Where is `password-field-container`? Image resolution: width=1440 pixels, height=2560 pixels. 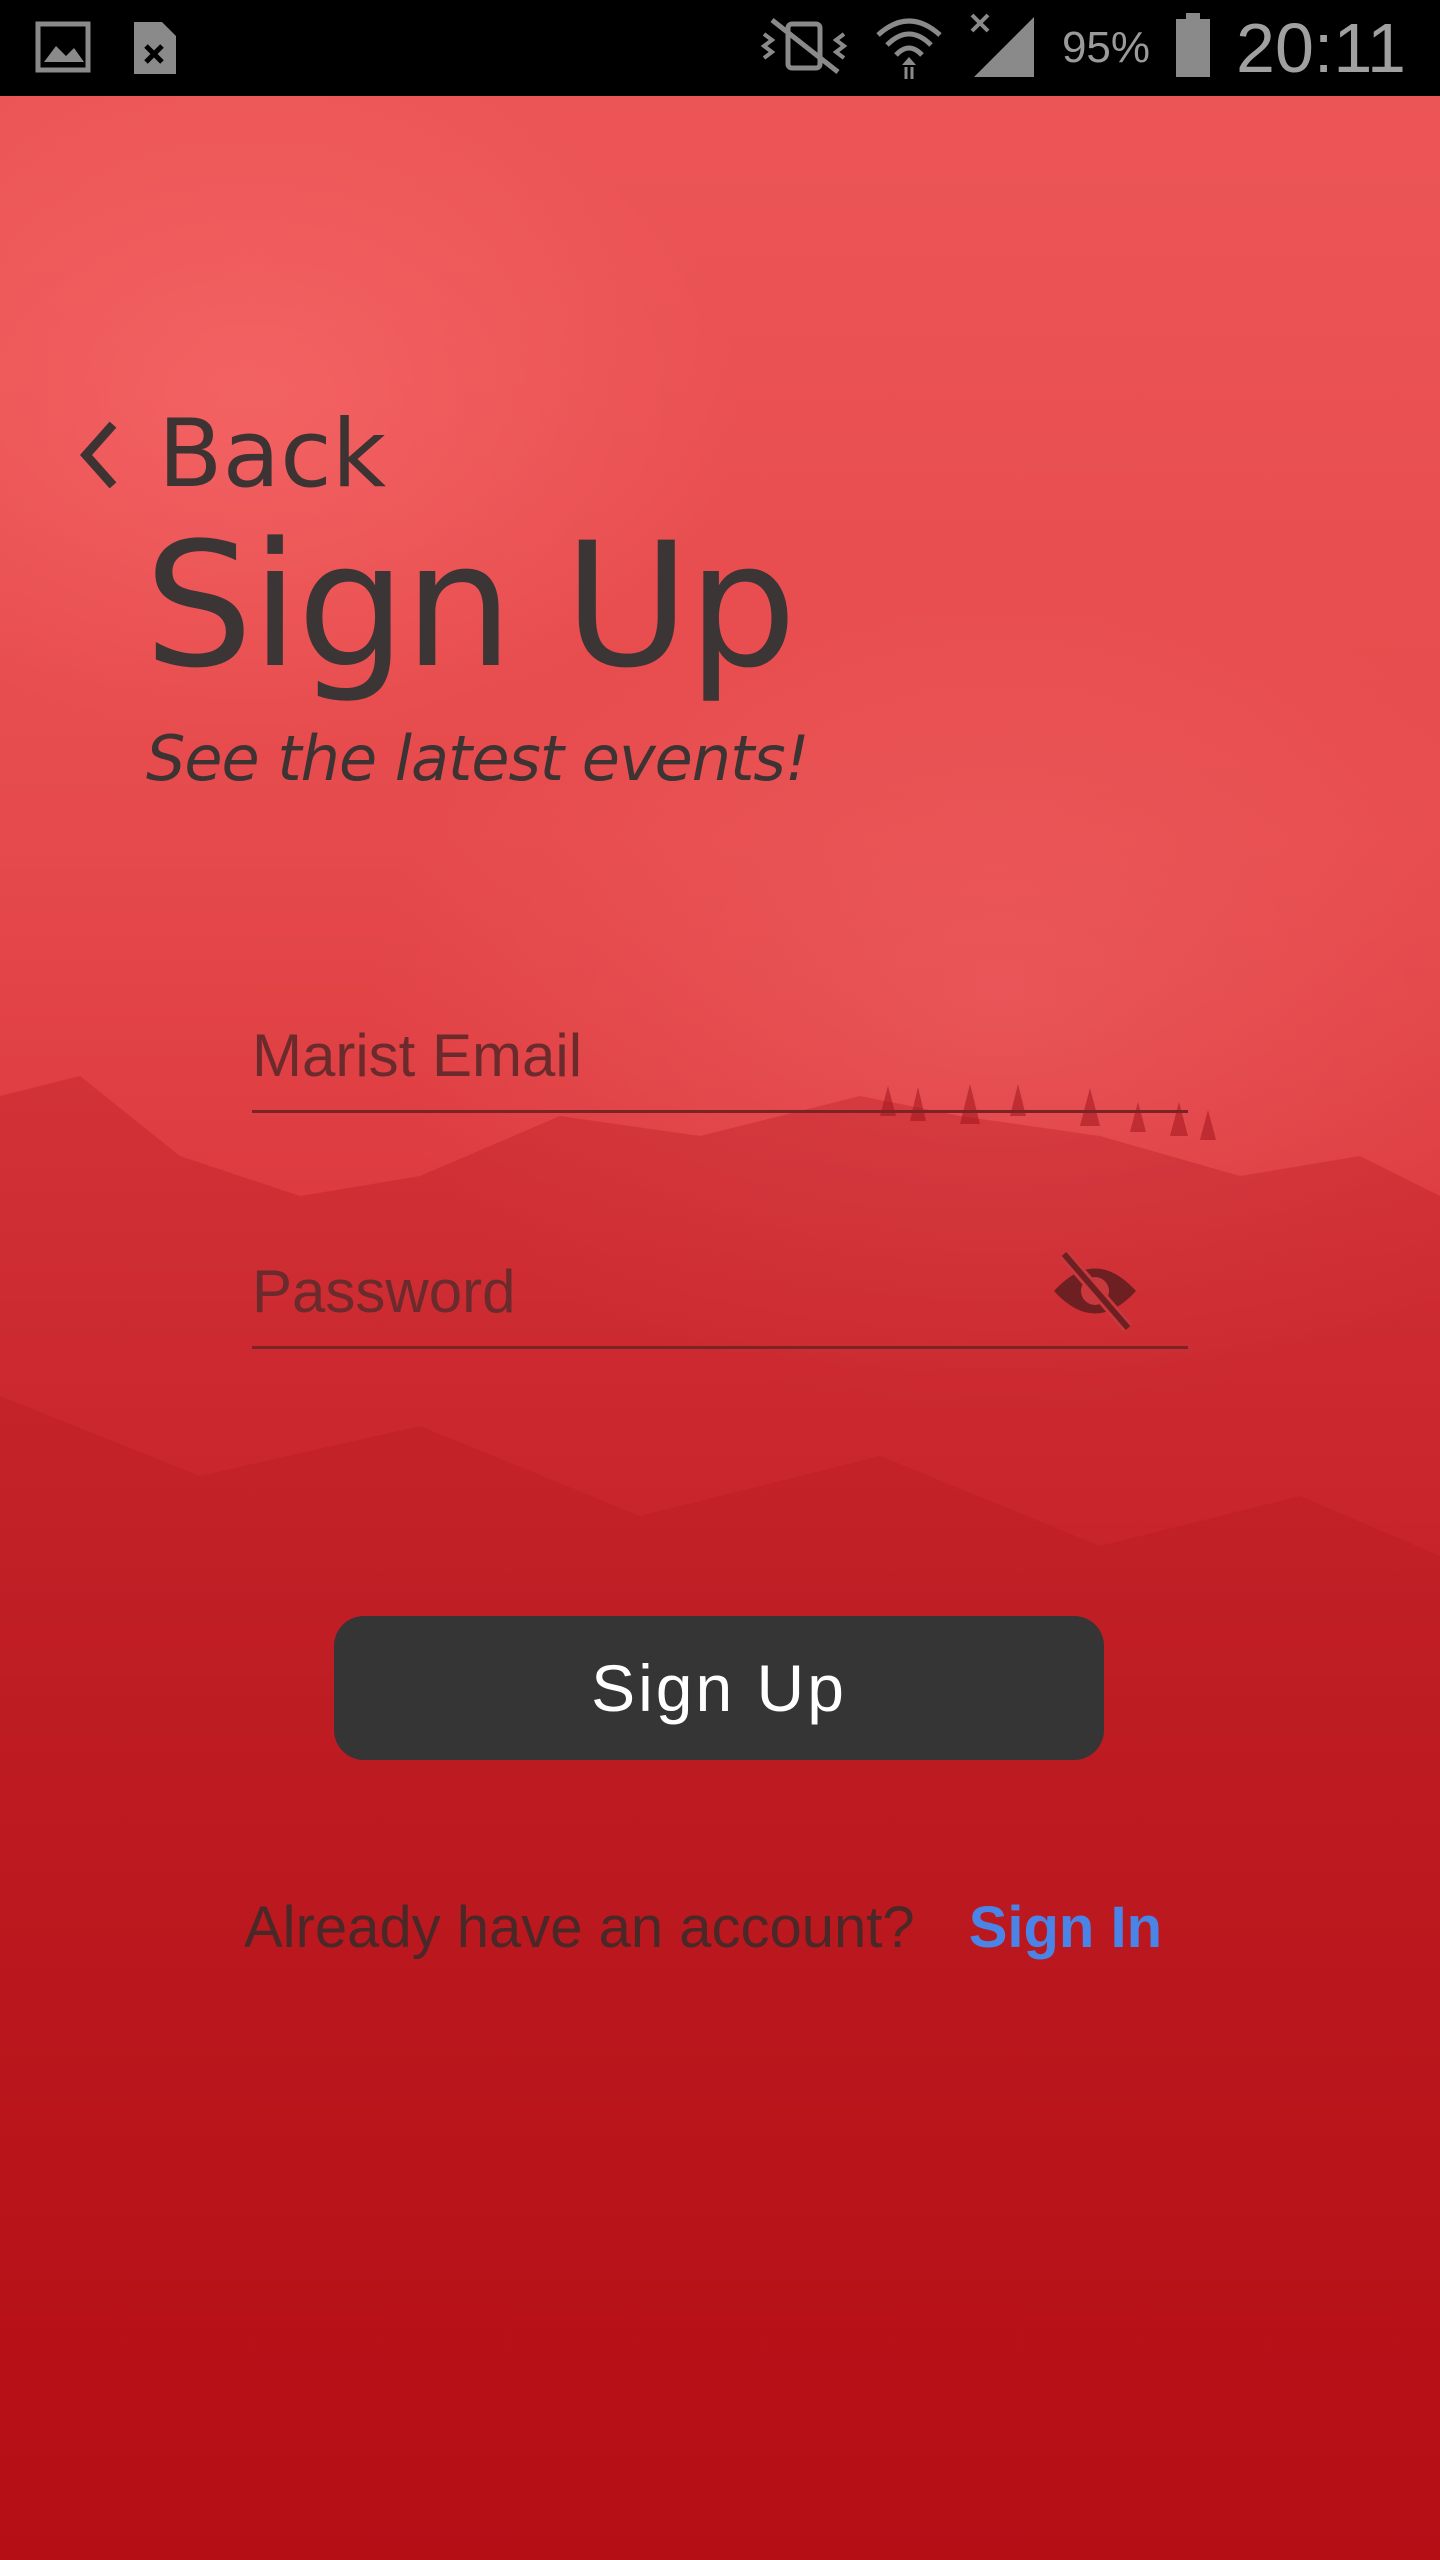
password-field-container is located at coordinates (720, 1292).